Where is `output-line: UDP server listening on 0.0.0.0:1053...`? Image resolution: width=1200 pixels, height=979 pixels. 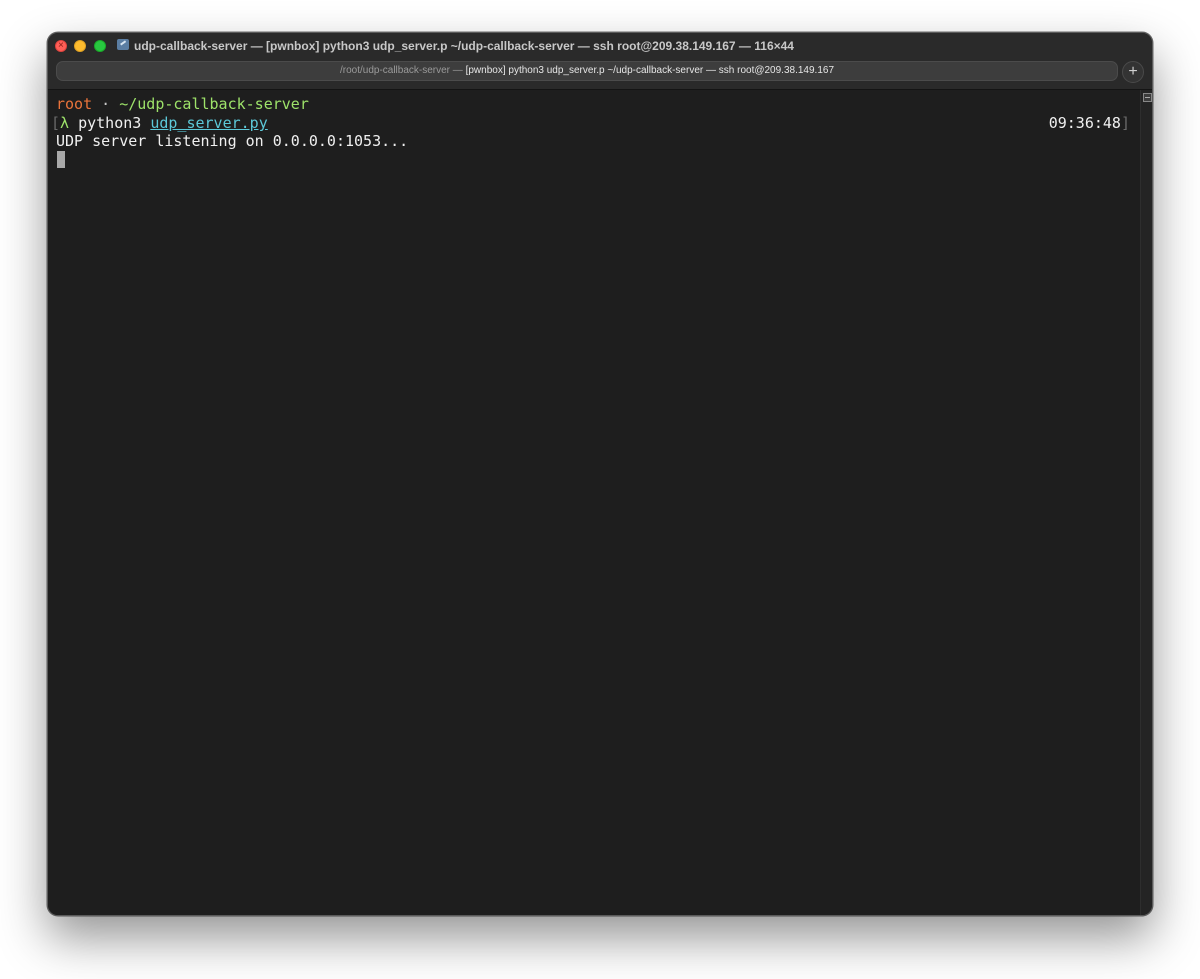 output-line: UDP server listening on 0.0.0.0:1053... is located at coordinates (232, 141).